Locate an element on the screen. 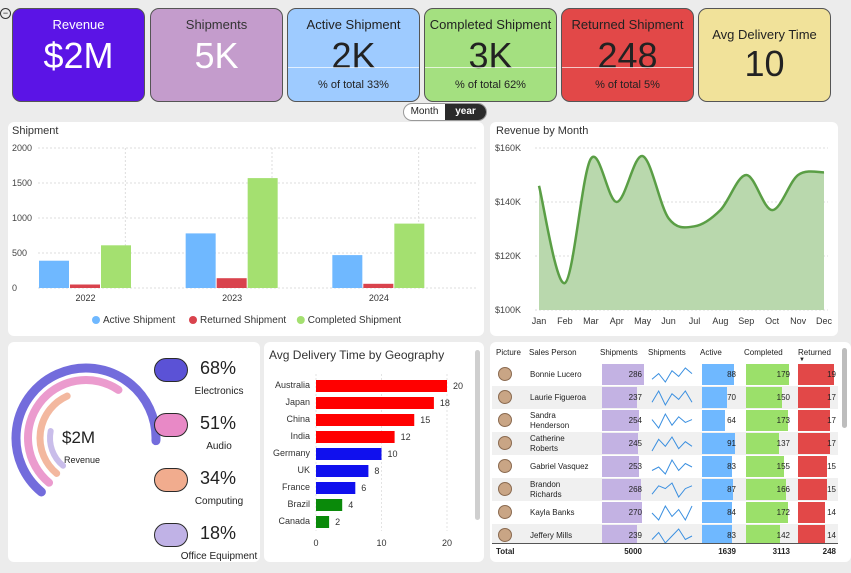 The width and height of the screenshot is (851, 573). table-row: Laurie Figueroa 237 70 150 17 is located at coordinates (665, 397).